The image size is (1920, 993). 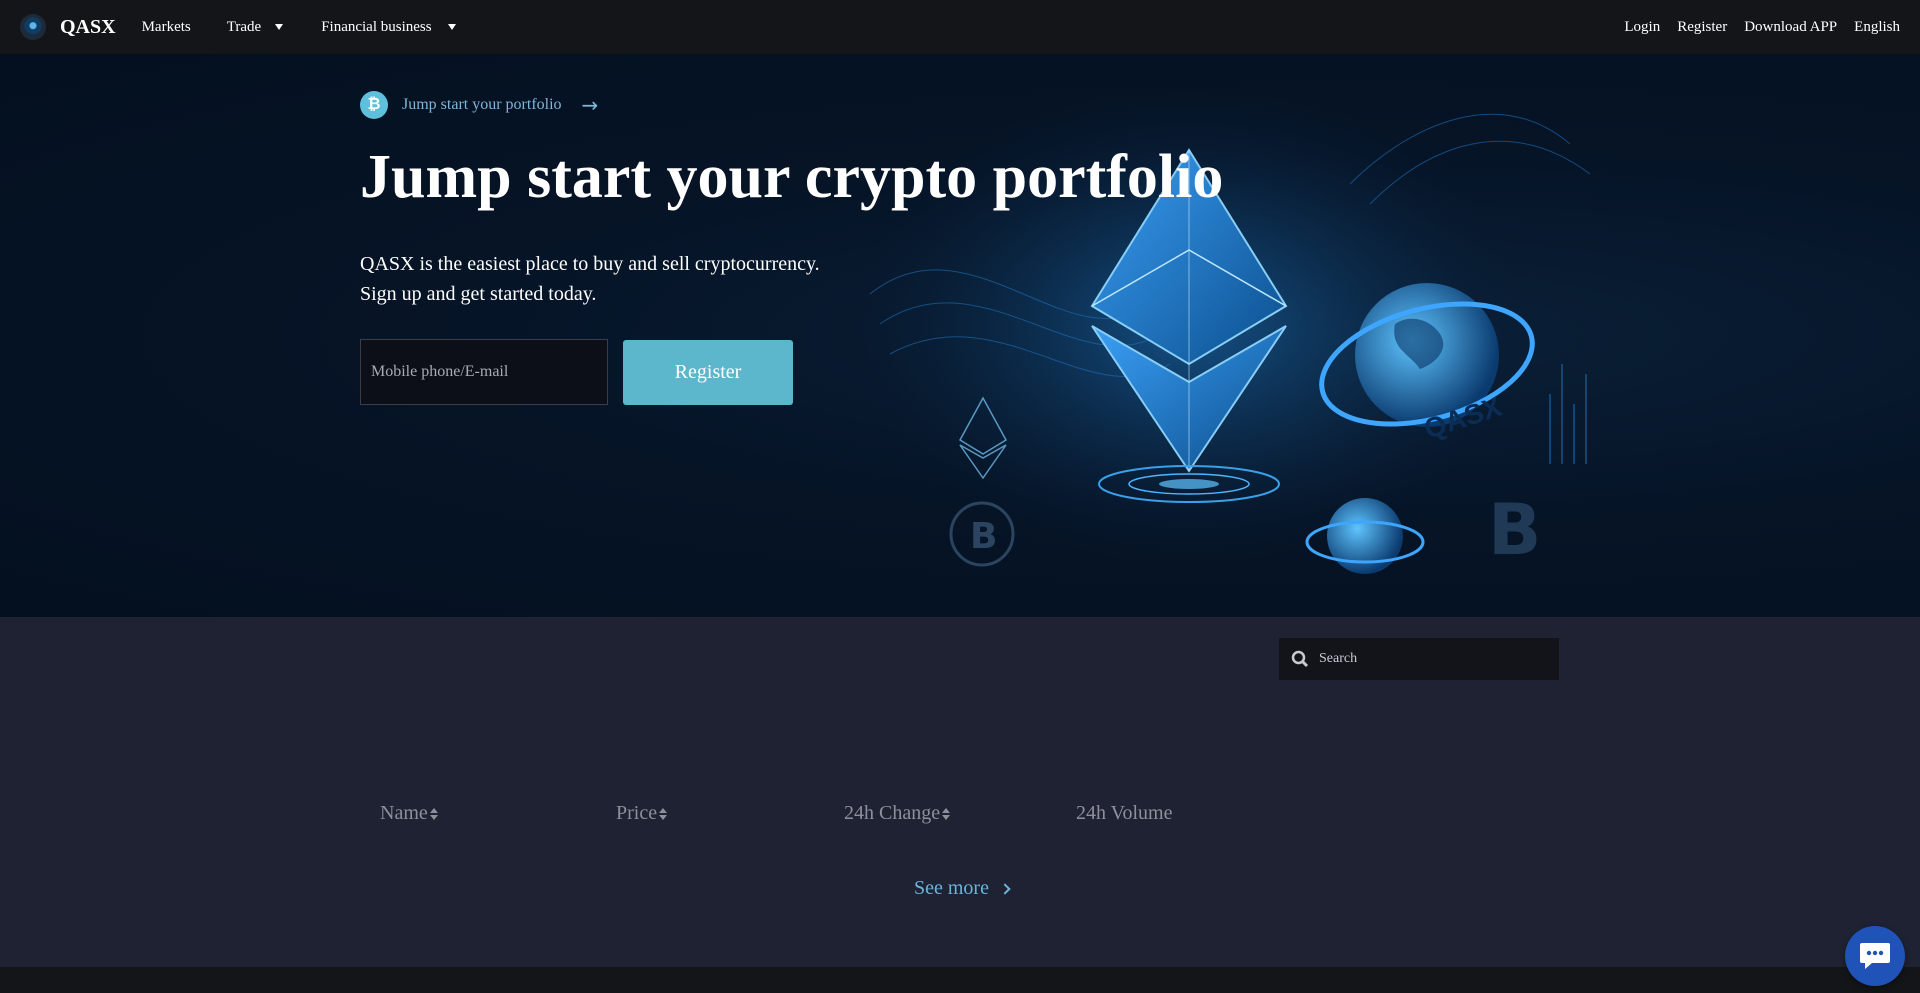 I want to click on chat-bubble-icon, so click(x=1875, y=956).